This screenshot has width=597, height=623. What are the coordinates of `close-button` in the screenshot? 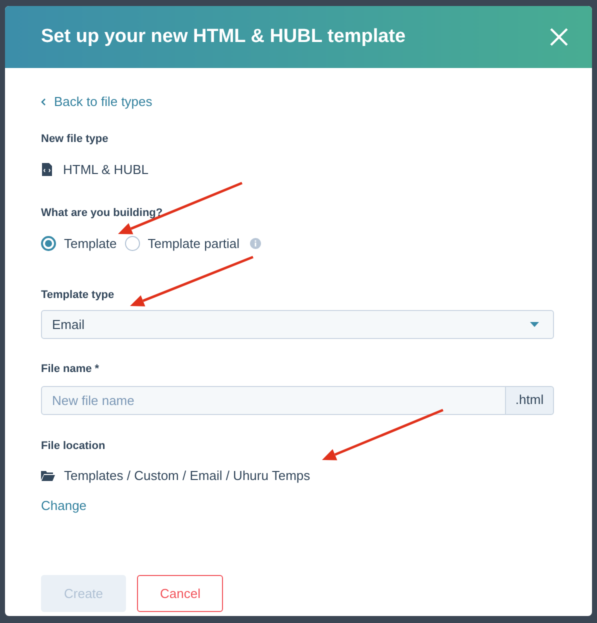 It's located at (559, 37).